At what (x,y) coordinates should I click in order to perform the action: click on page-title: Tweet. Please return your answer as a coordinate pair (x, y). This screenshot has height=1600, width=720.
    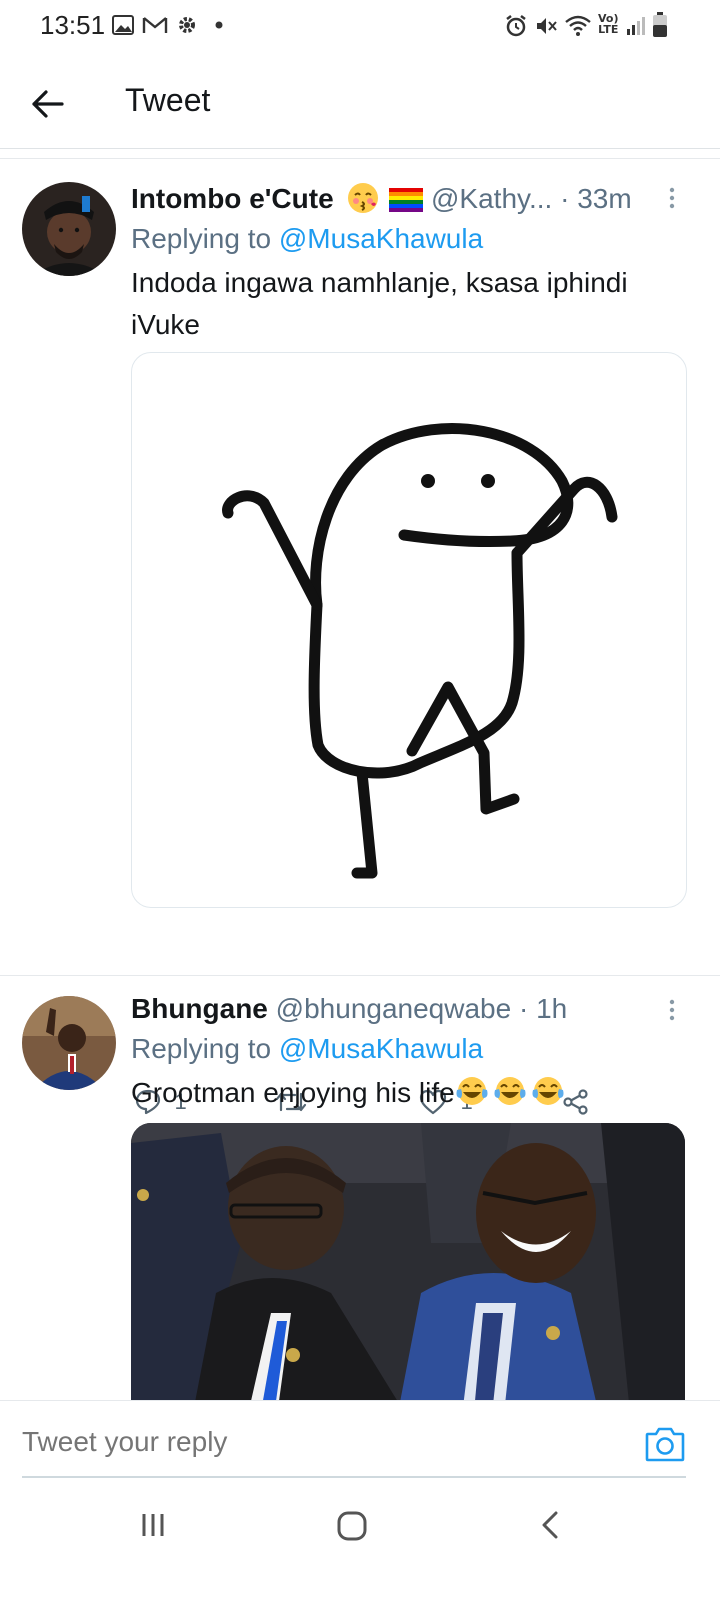
    Looking at the image, I should click on (168, 100).